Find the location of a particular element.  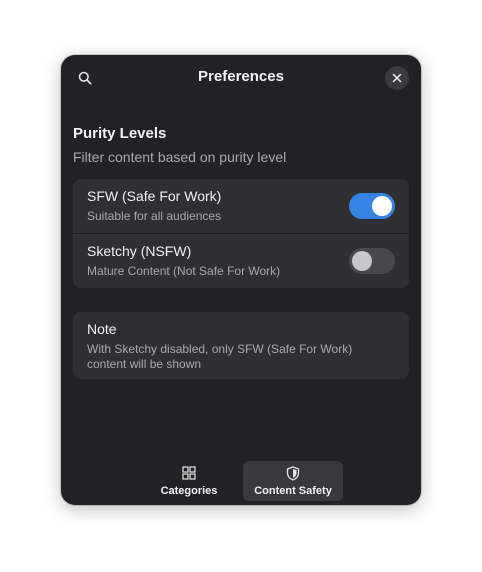

row-subtitle: Suitable for all audiences is located at coordinates (154, 216).